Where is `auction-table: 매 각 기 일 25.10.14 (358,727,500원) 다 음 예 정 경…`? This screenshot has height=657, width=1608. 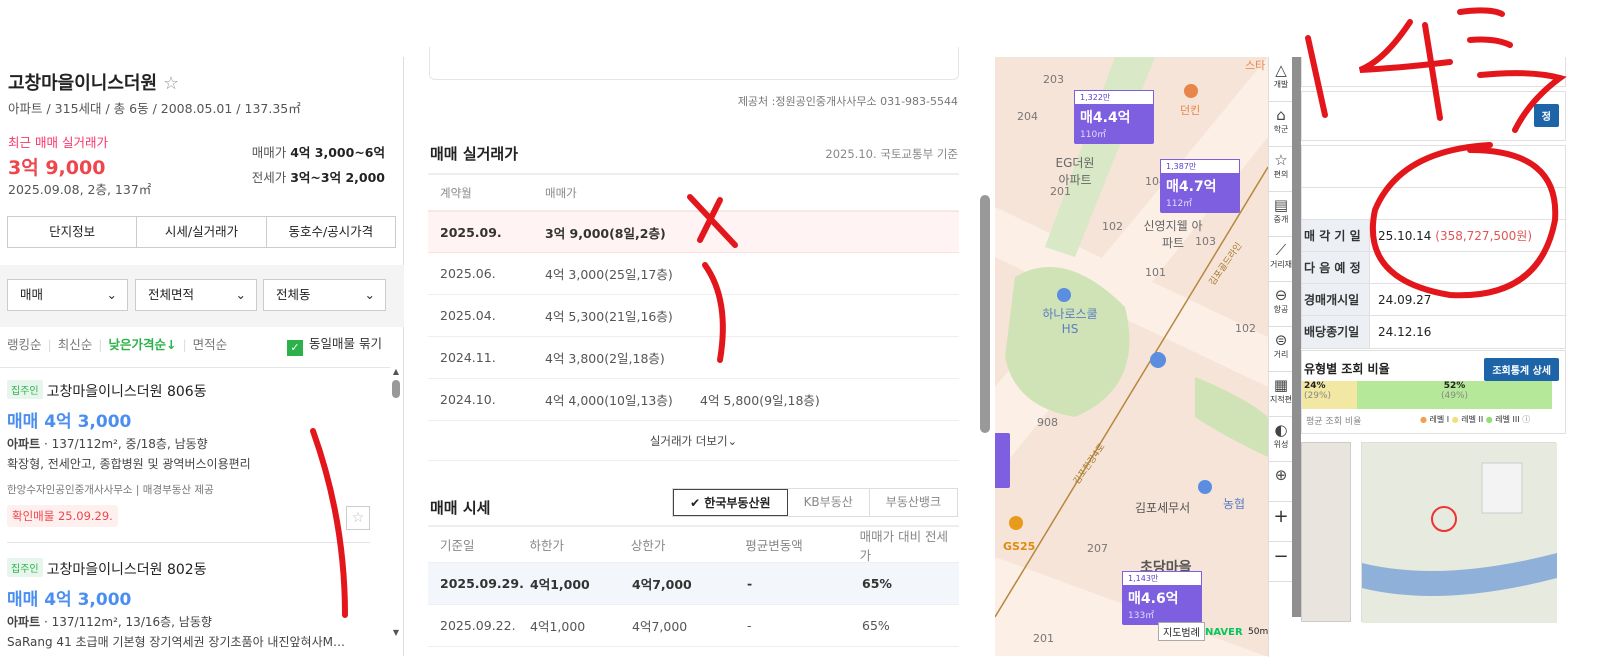
auction-table: 매 각 기 일 25.10.14 (358,727,500원) 다 음 예 정 경… is located at coordinates (1433, 247).